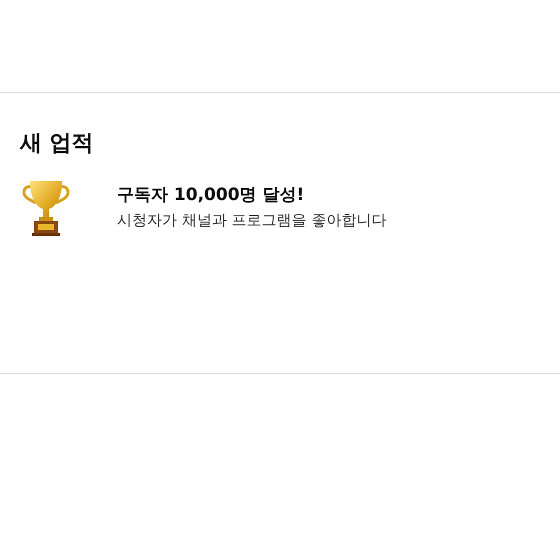 This screenshot has width=560, height=560. I want to click on section-title: 새 업적, so click(57, 144).